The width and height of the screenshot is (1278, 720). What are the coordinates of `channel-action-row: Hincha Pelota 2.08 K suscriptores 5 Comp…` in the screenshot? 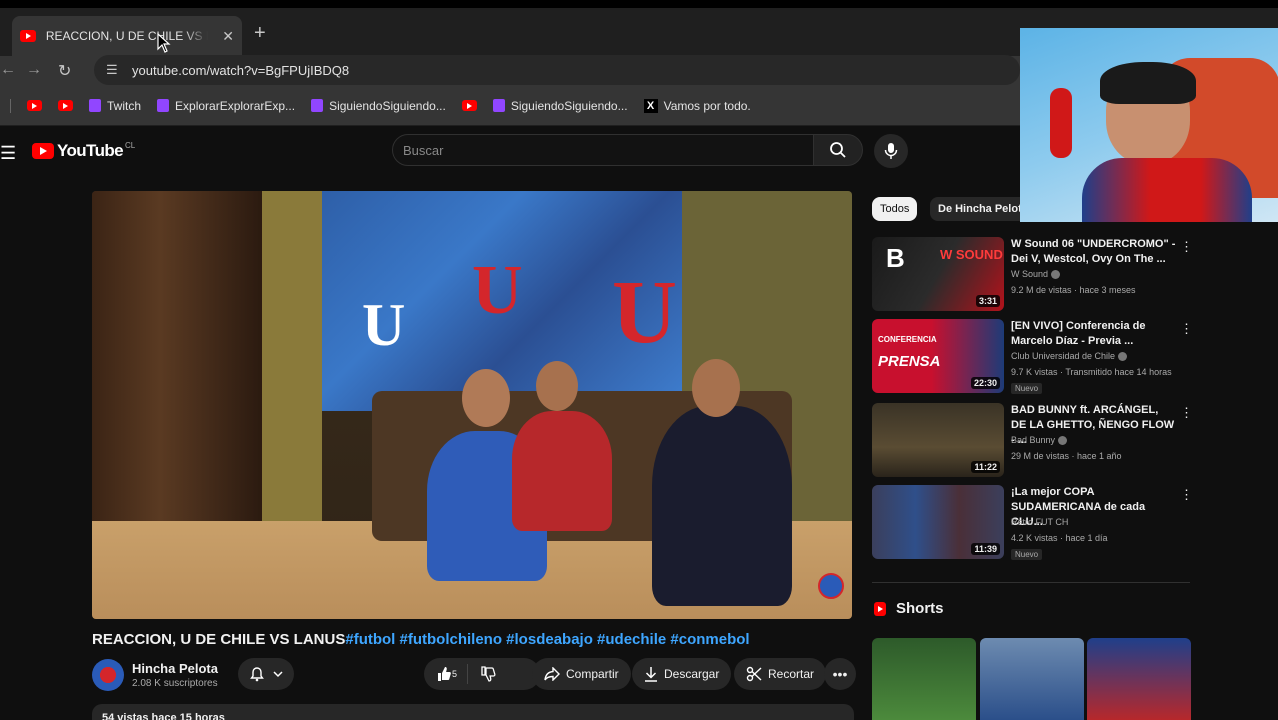 It's located at (474, 675).